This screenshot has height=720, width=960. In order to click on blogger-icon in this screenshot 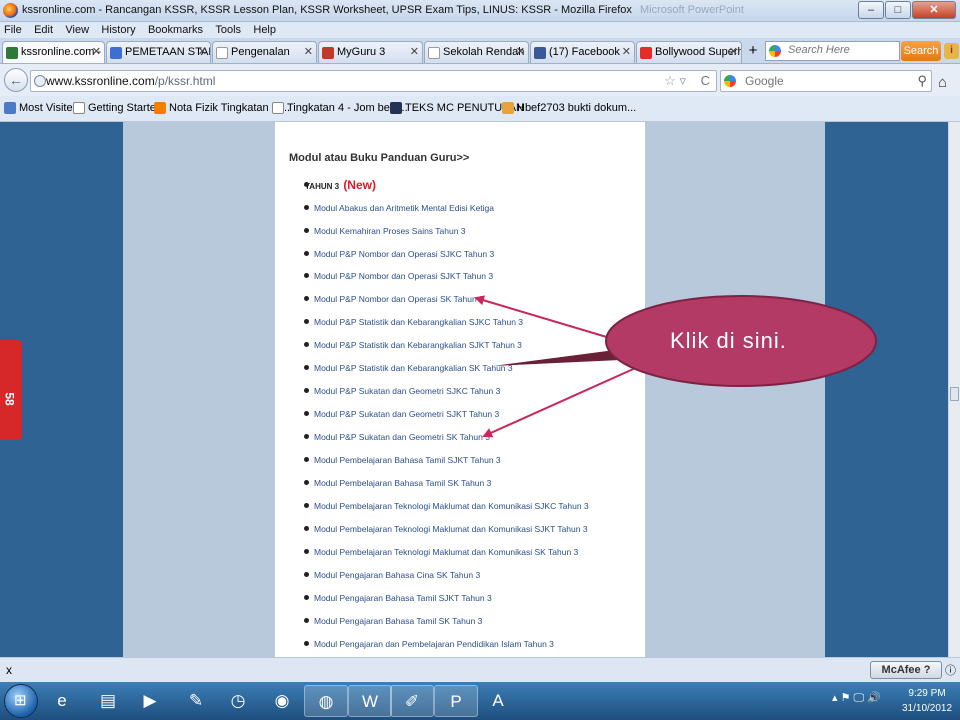, I will do `click(160, 108)`.